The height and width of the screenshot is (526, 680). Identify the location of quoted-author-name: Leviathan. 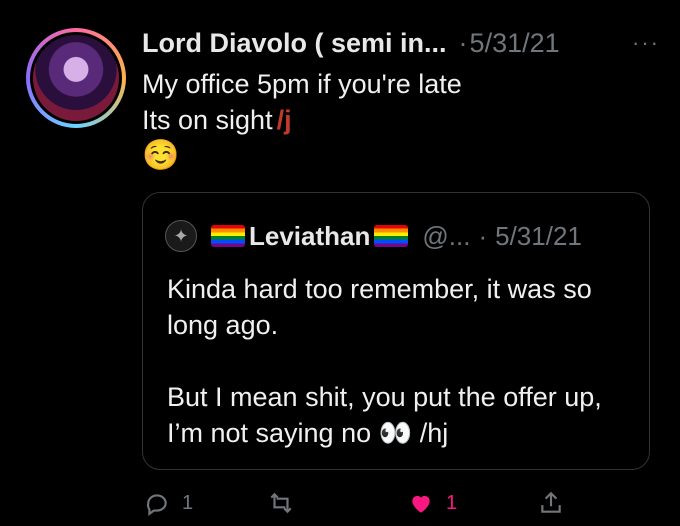
(310, 235).